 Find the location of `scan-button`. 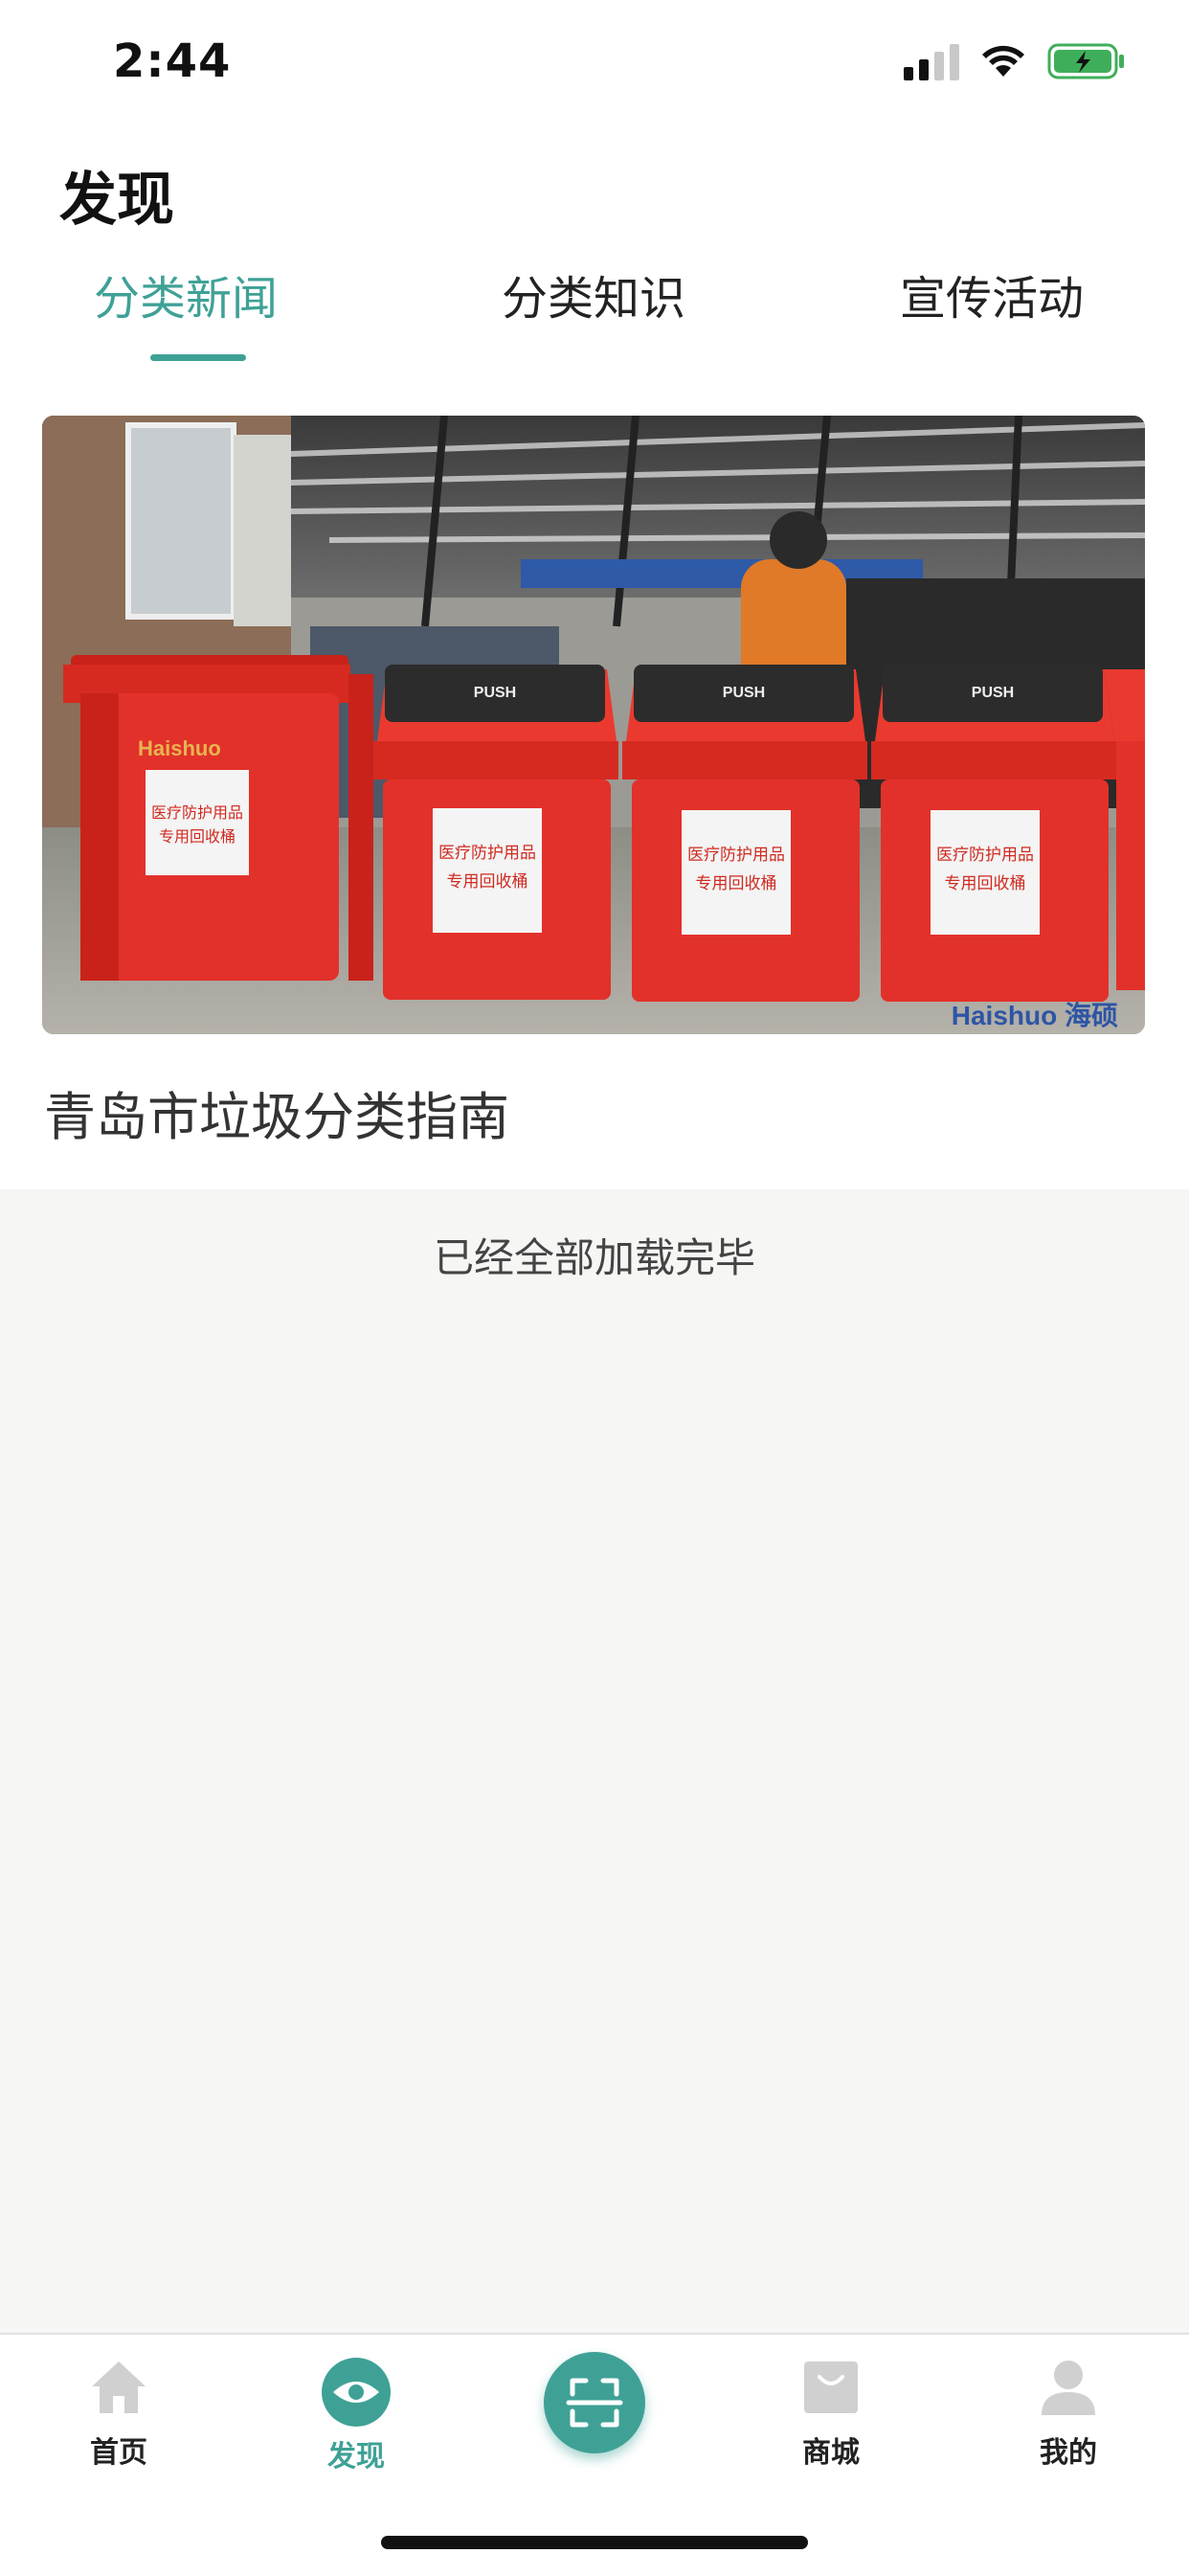

scan-button is located at coordinates (594, 2402).